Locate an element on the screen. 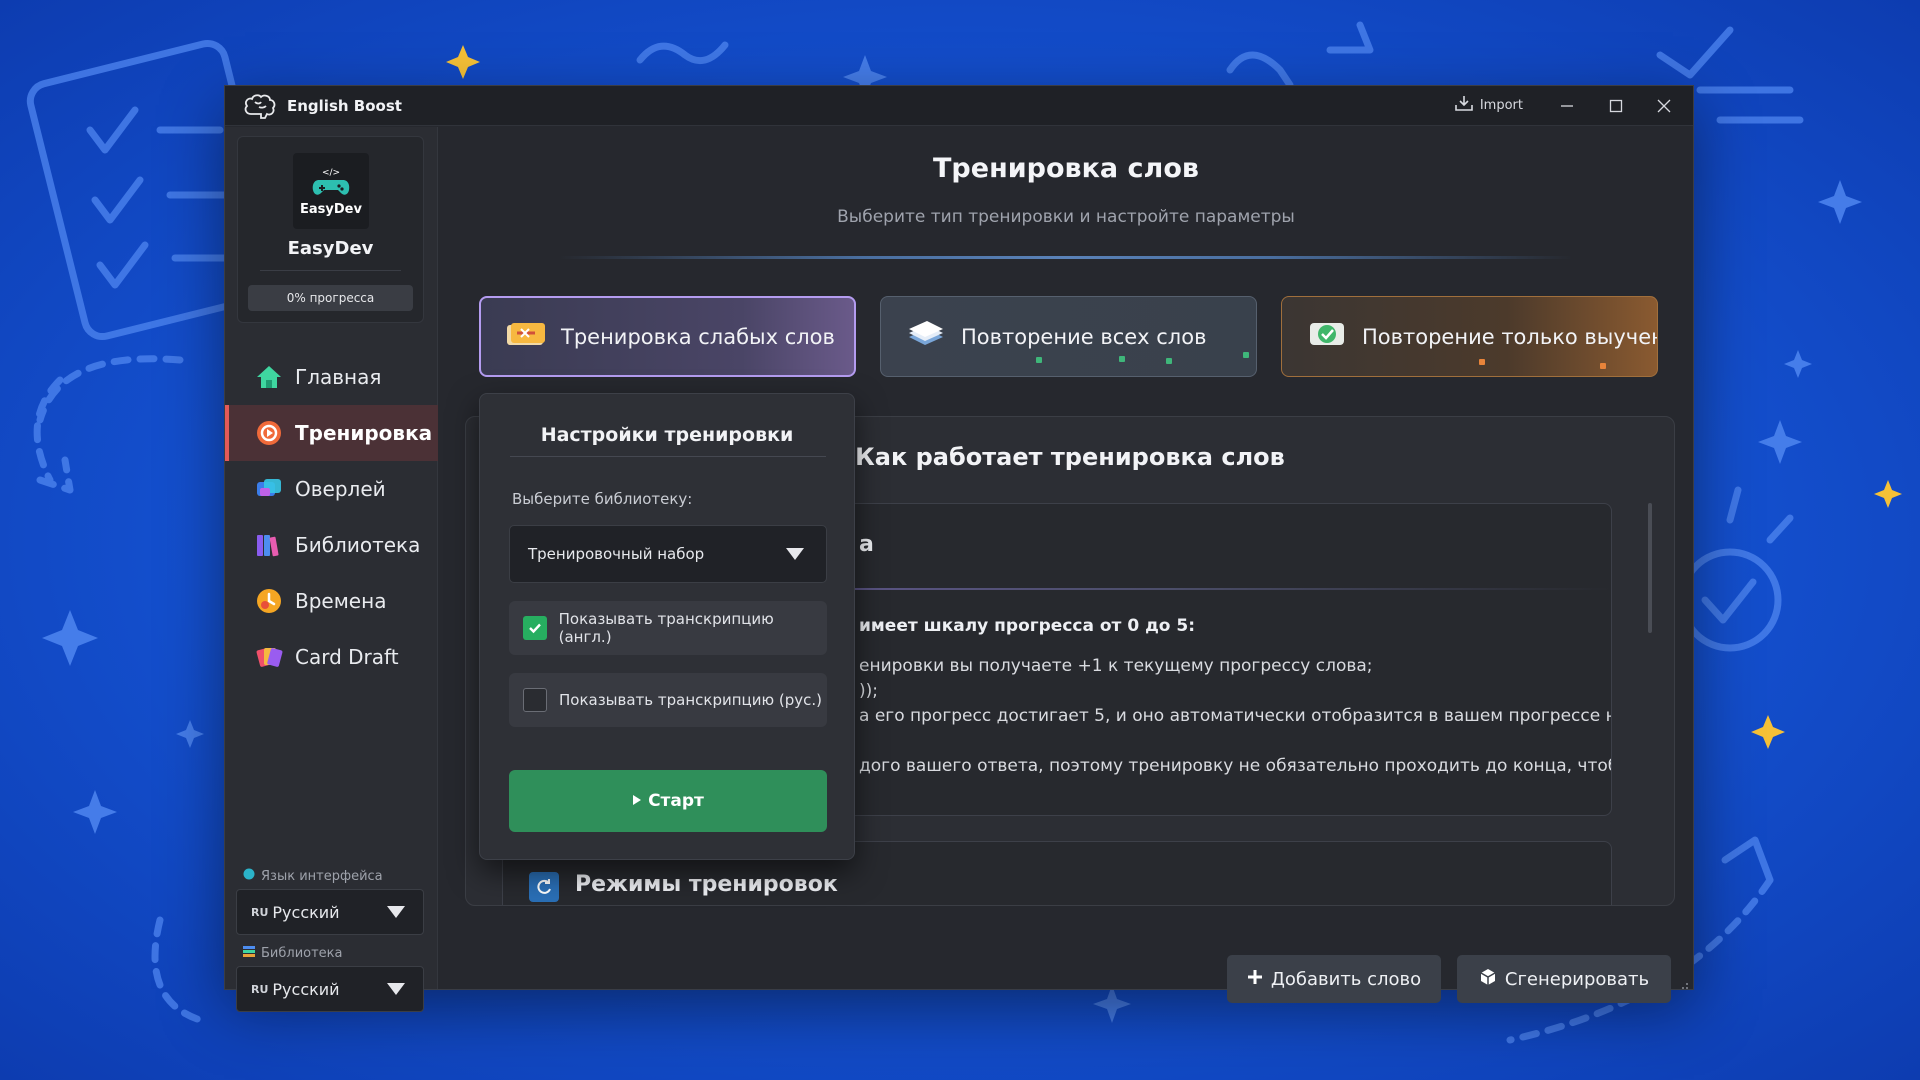 The width and height of the screenshot is (1920, 1080). maximize-button is located at coordinates (1616, 106).